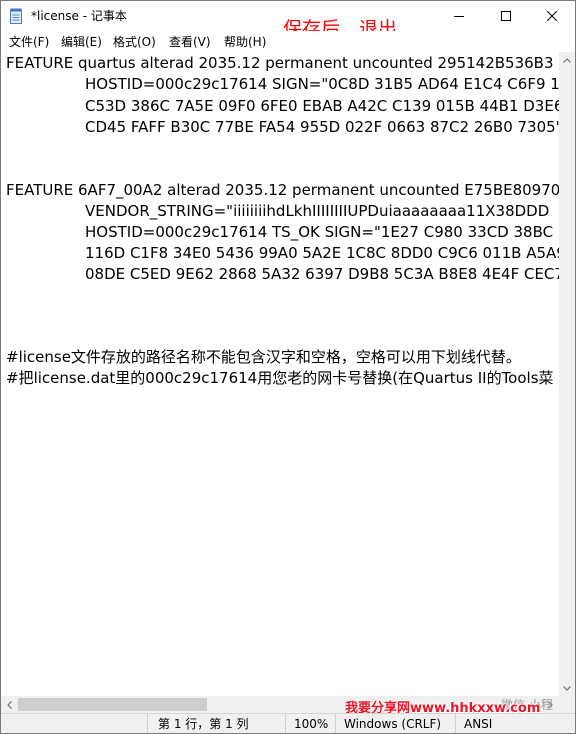  What do you see at coordinates (393, 724) in the screenshot?
I see `line-ending: Windows (CRLF)` at bounding box center [393, 724].